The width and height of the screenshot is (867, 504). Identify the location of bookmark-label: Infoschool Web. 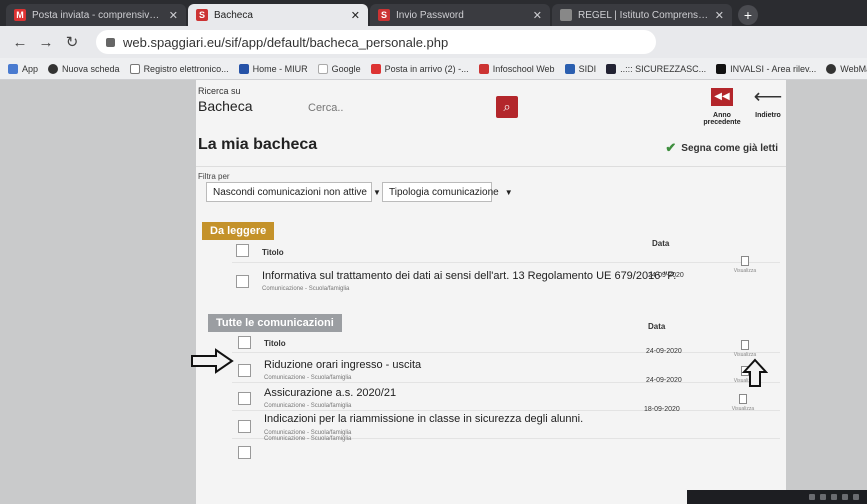
(523, 68).